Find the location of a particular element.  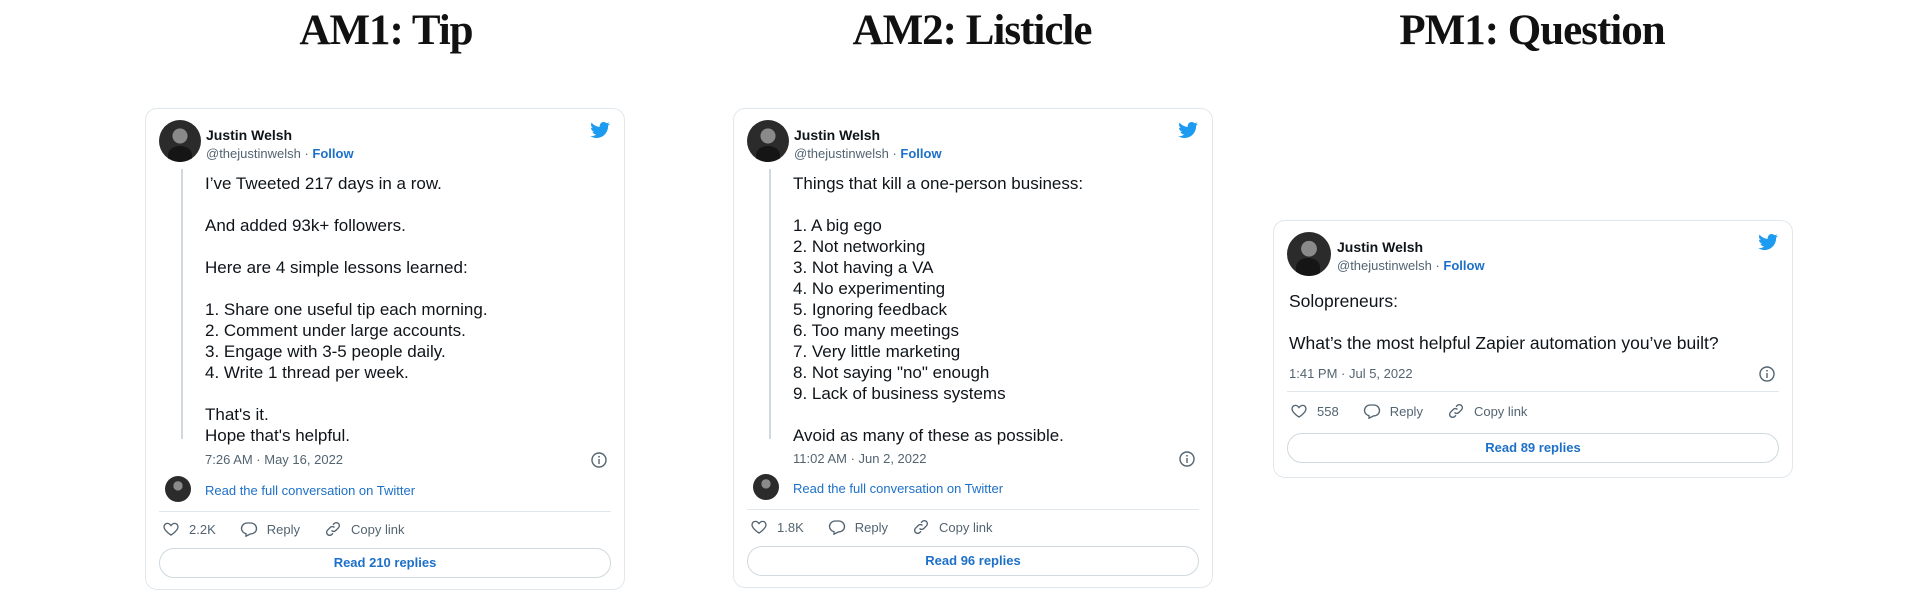

tweet-actions: 558 Reply Copy link is located at coordinates (1408, 411).